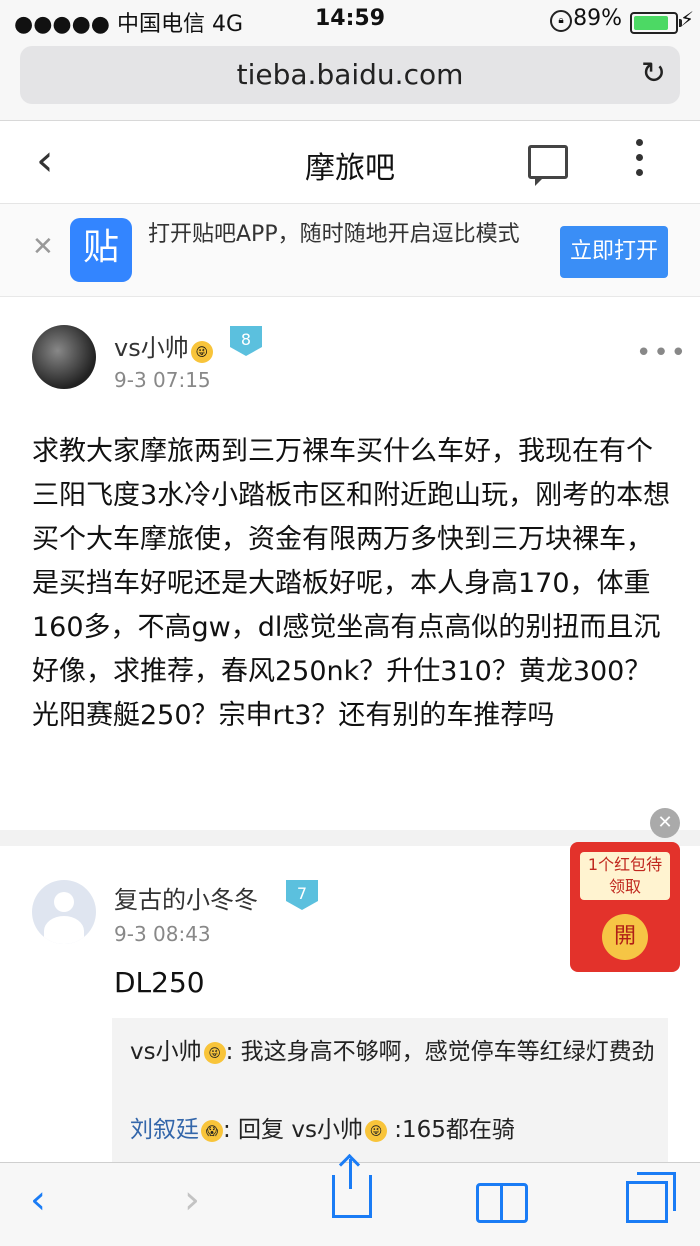 This screenshot has width=700, height=1246. Describe the element at coordinates (159, 982) in the screenshot. I see `reply-text: DL250` at that location.